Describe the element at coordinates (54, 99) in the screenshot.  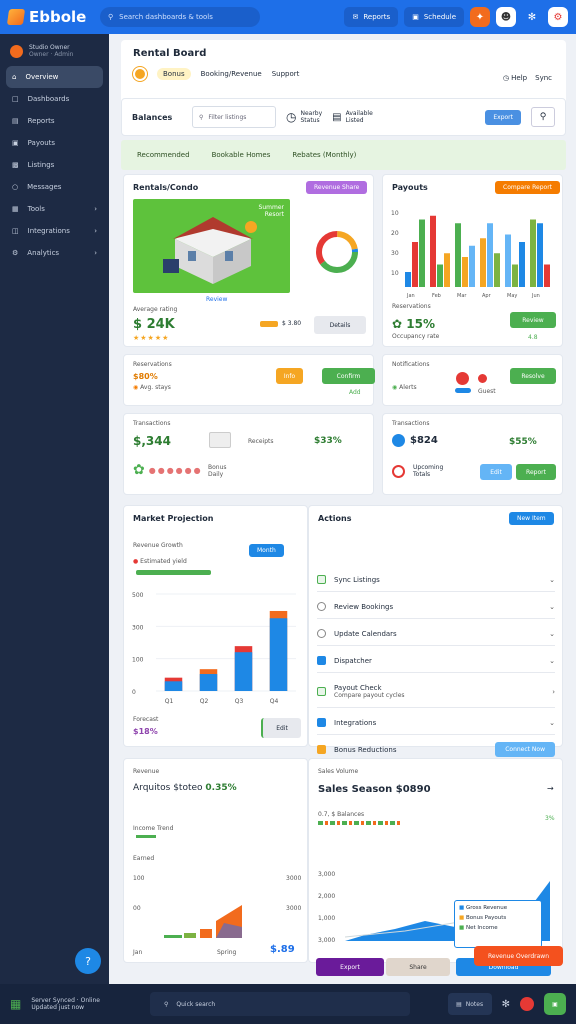
I see `sidebar-item-dashboards: □ Dashboards` at that location.